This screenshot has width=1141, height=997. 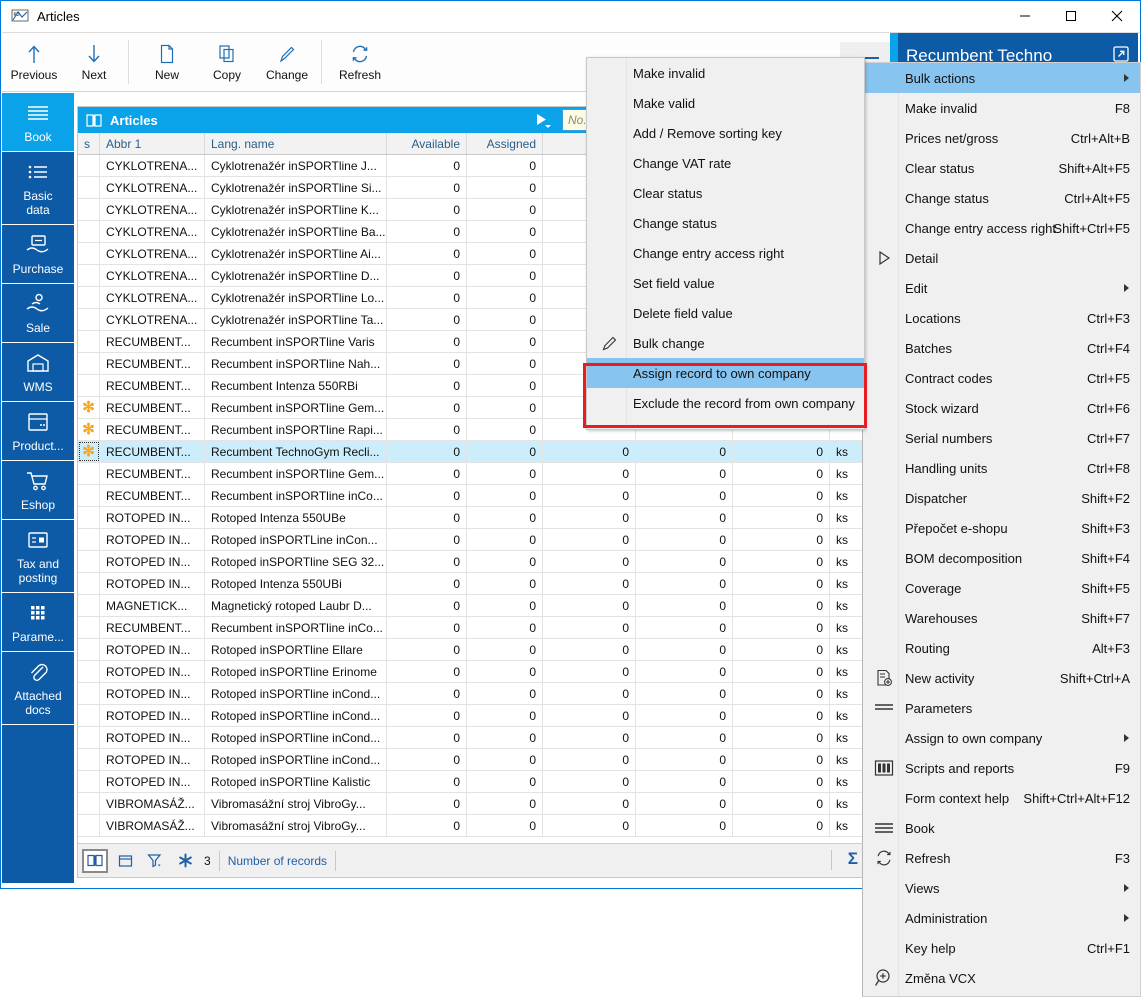 I want to click on table-cell-langname: Rotoped inSPORTline Kalistic, so click(x=296, y=781).